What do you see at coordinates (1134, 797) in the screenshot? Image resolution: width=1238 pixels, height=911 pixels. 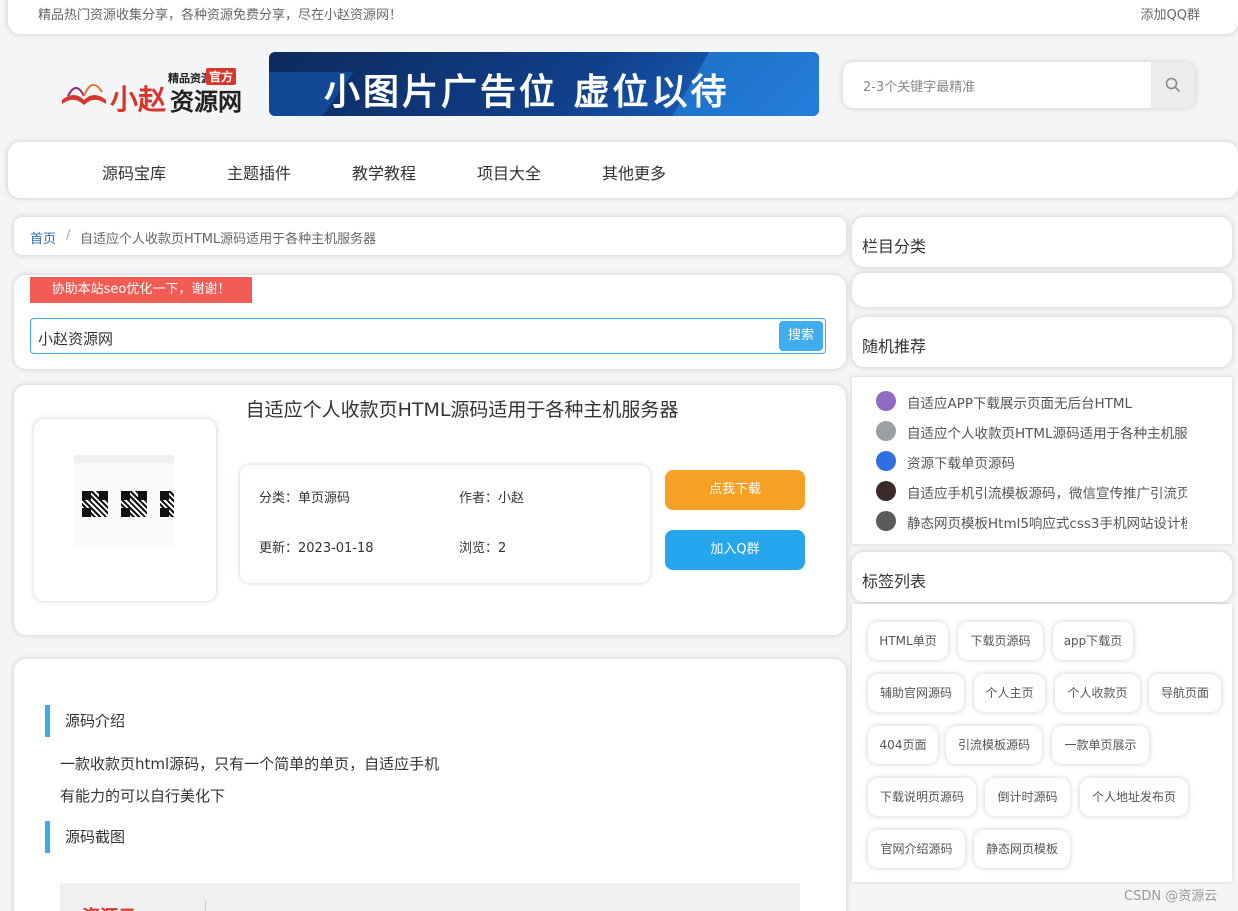 I see `tag-chip: 个人地址发布页` at bounding box center [1134, 797].